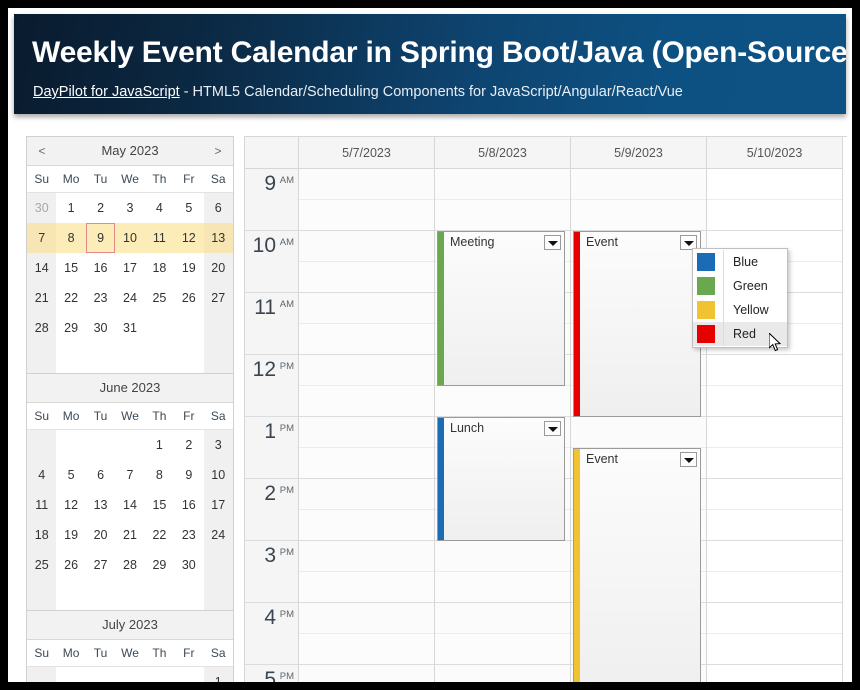  I want to click on calendar-date-header: 5/10/2023, so click(775, 153).